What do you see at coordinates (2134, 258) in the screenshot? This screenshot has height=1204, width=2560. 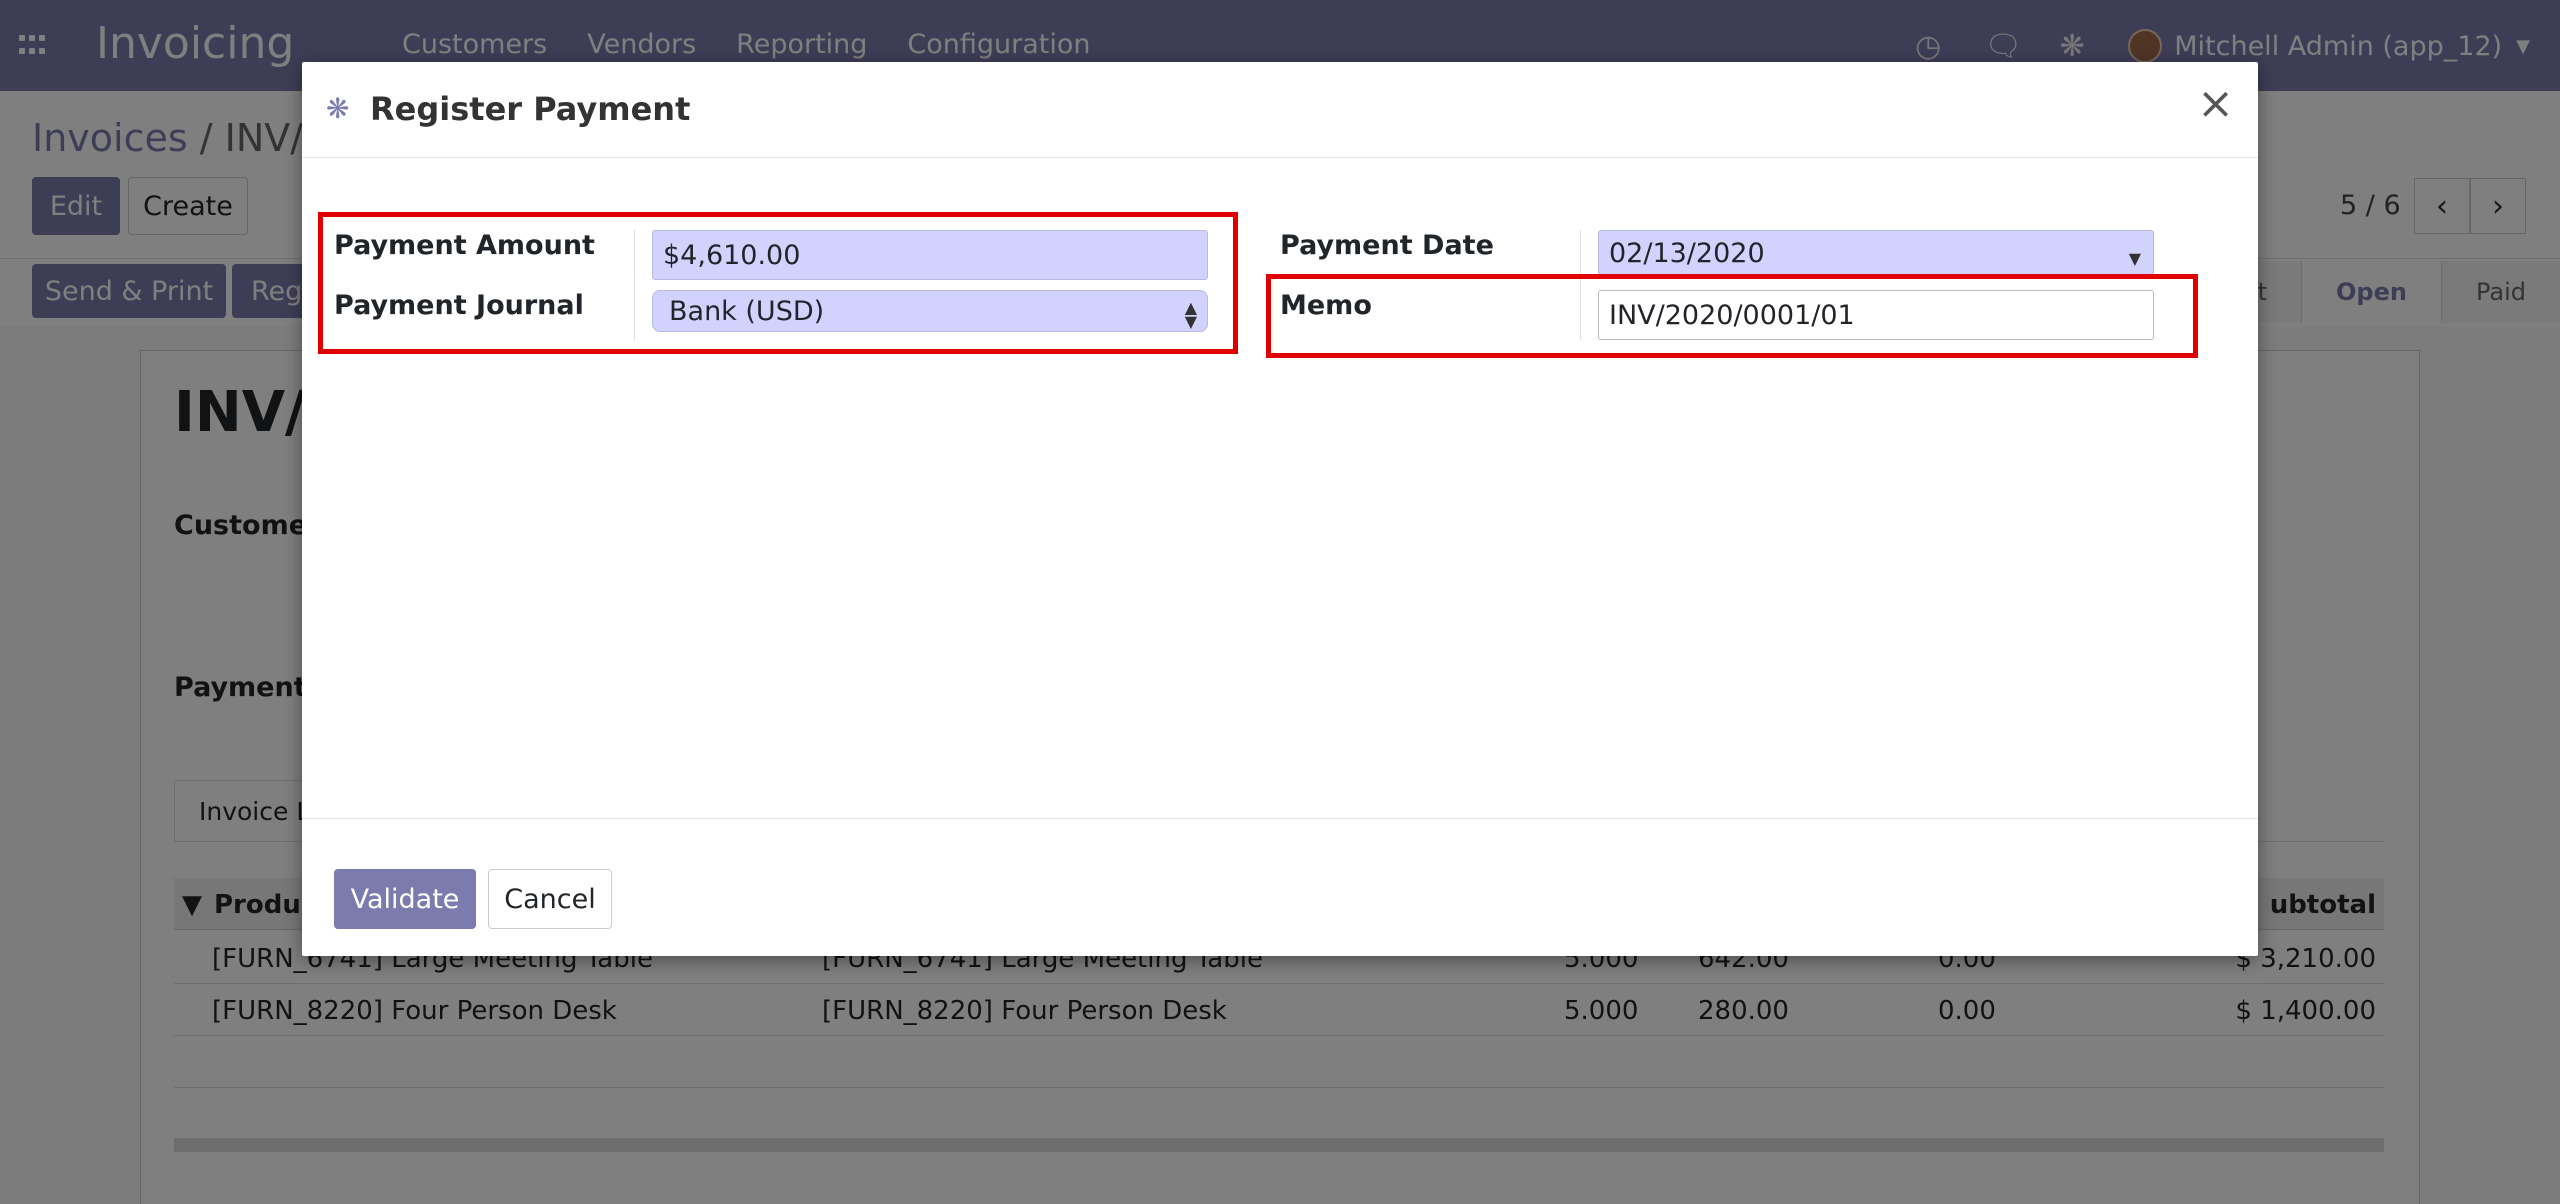 I see `chevron-down-icon: ▼` at bounding box center [2134, 258].